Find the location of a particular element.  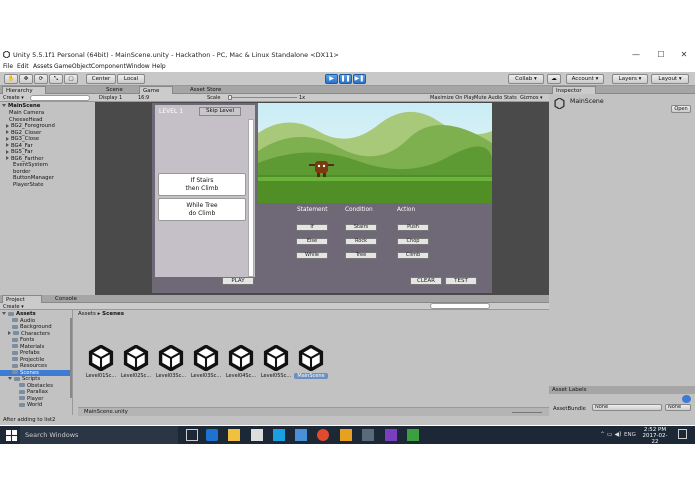

maximize-button: ☐ is located at coordinates (661, 54).